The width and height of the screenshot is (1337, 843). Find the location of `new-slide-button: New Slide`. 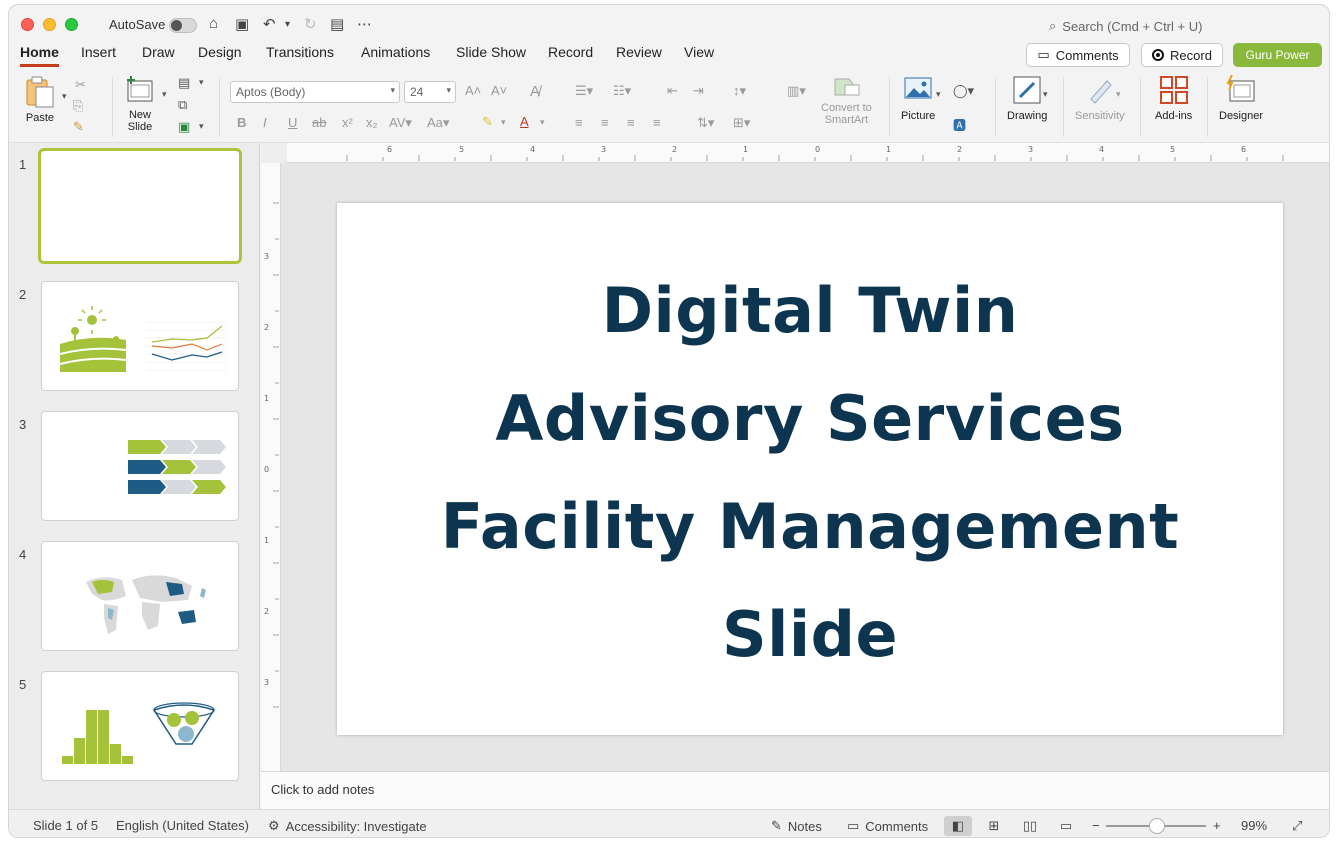

new-slide-button: New Slide is located at coordinates (140, 104).